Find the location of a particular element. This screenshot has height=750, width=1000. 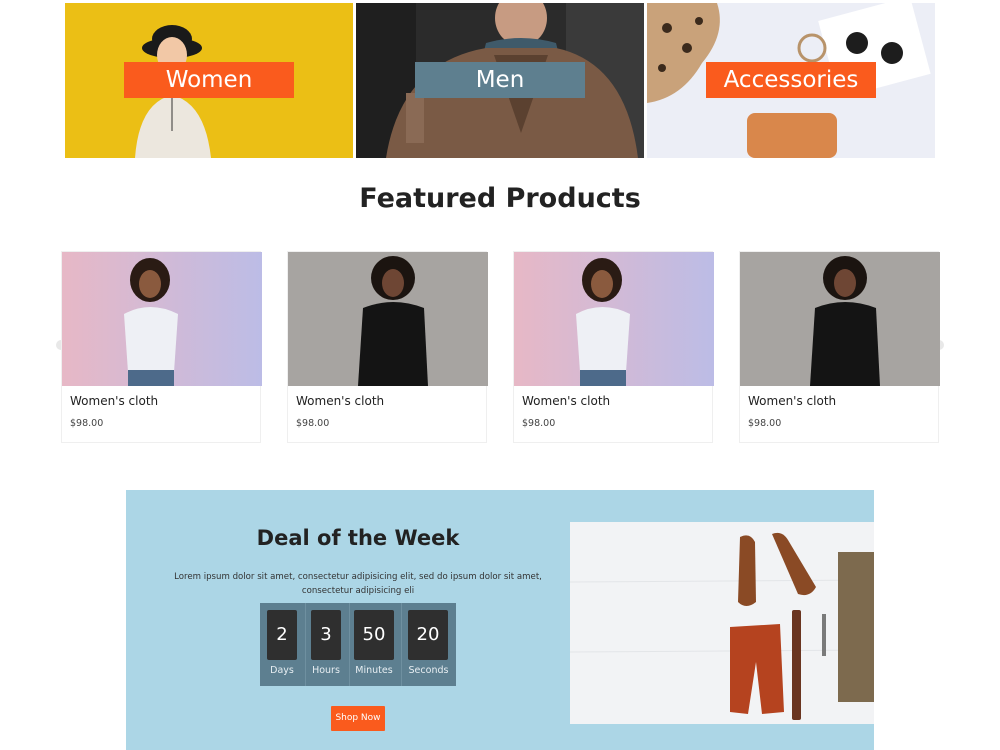

countdown-seconds-label: Seconds is located at coordinates (428, 670).